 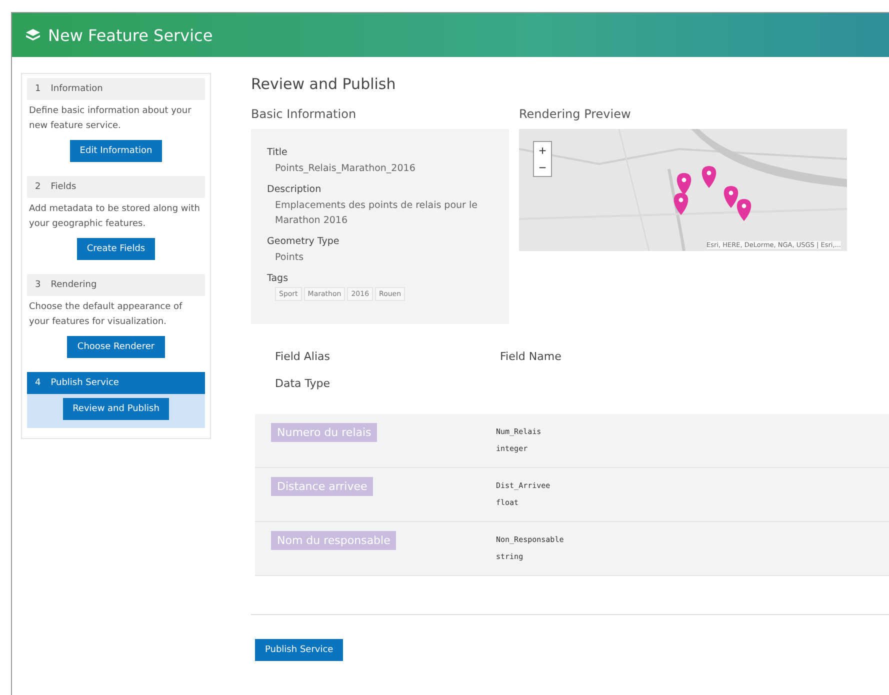 I want to click on info-label: Description, so click(x=294, y=189).